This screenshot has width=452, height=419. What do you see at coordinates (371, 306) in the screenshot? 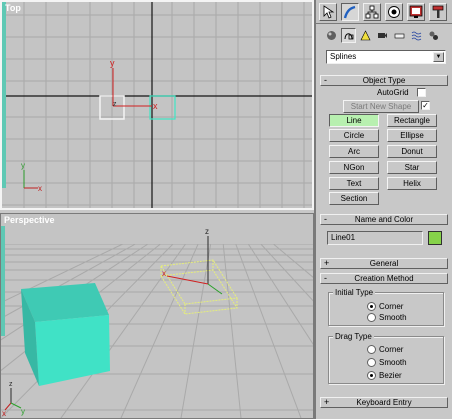
I see `initial-type-corner-radio` at bounding box center [371, 306].